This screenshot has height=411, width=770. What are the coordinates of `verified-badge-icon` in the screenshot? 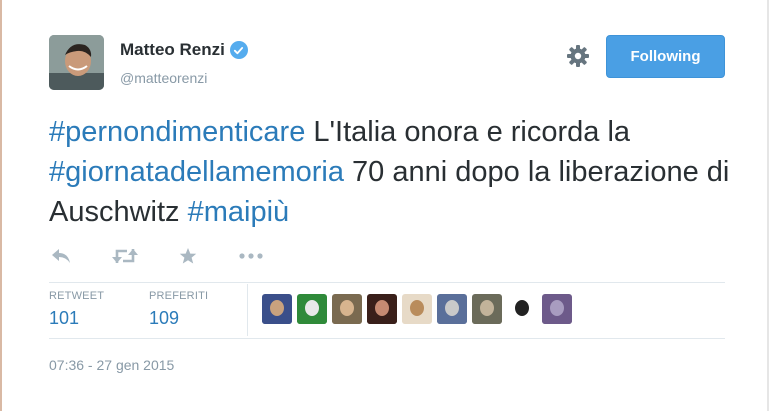 It's located at (238, 50).